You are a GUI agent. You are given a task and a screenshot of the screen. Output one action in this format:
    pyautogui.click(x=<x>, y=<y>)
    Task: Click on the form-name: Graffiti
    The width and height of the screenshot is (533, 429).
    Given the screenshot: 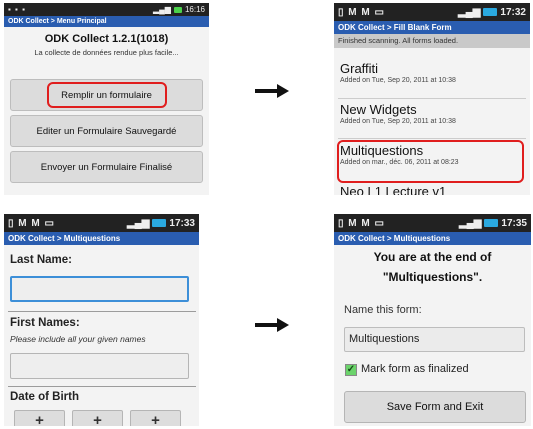 What is the action you would take?
    pyautogui.click(x=359, y=68)
    